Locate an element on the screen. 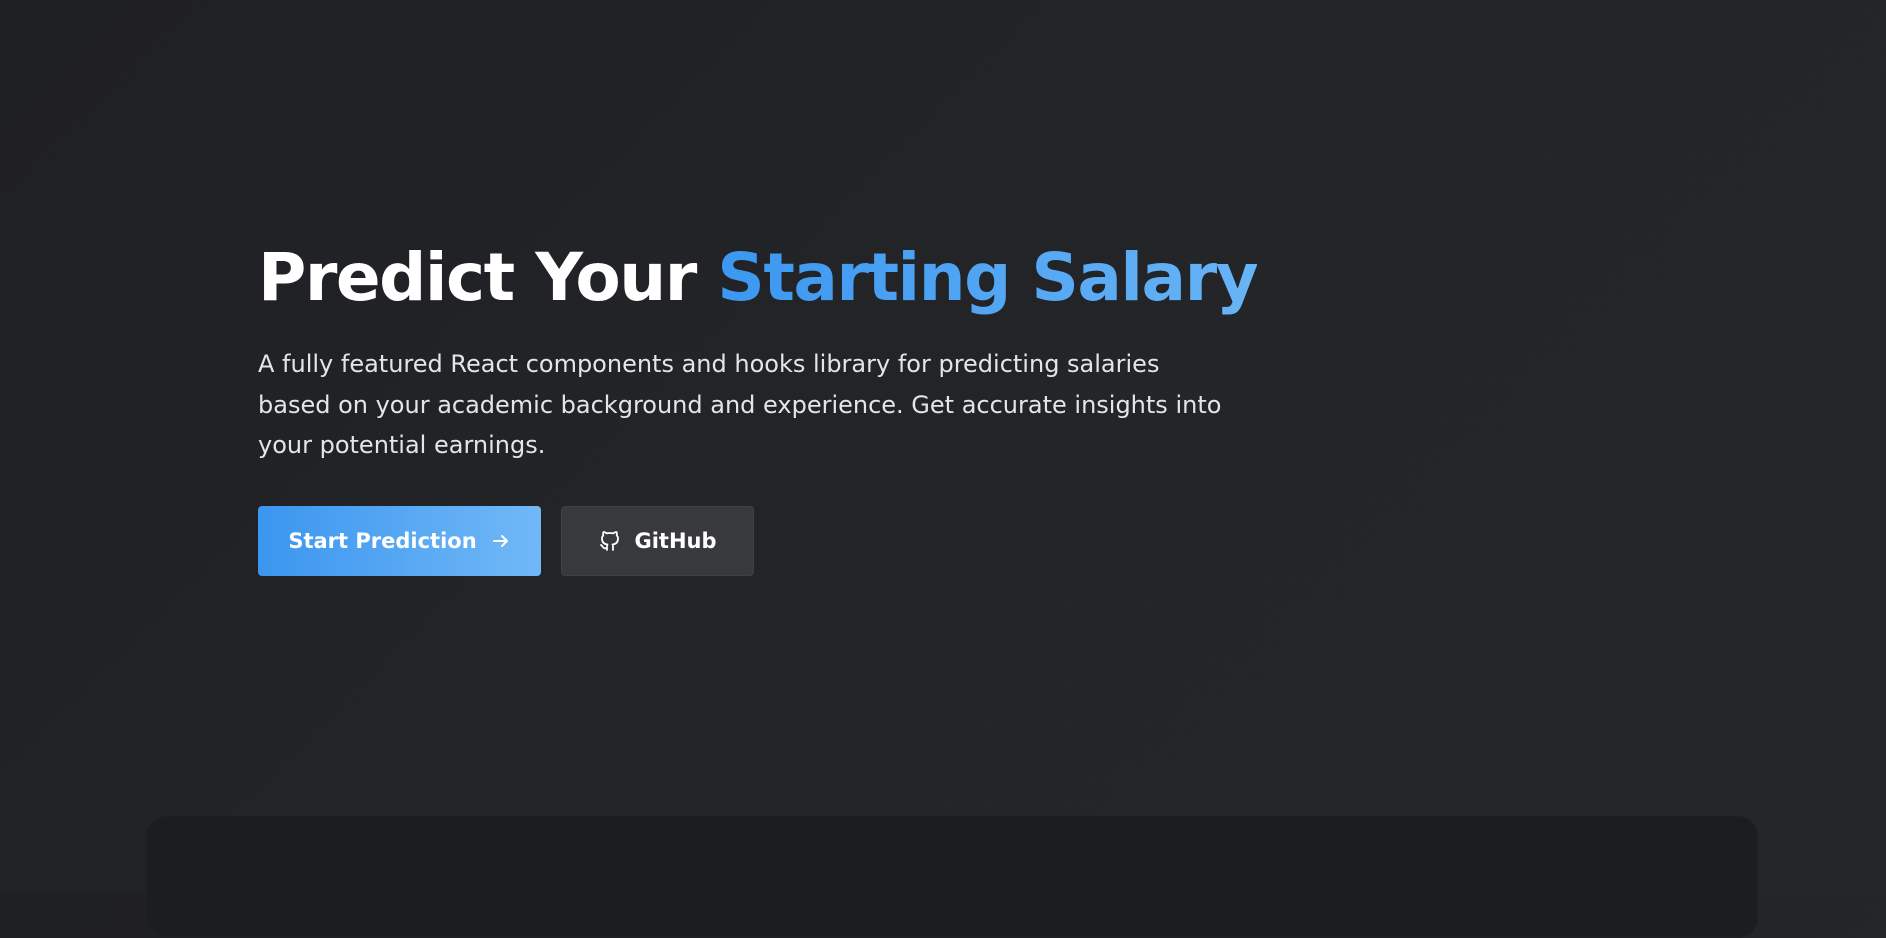 Image resolution: width=1886 pixels, height=938 pixels. start-prediction-button: Start Prediction is located at coordinates (399, 541).